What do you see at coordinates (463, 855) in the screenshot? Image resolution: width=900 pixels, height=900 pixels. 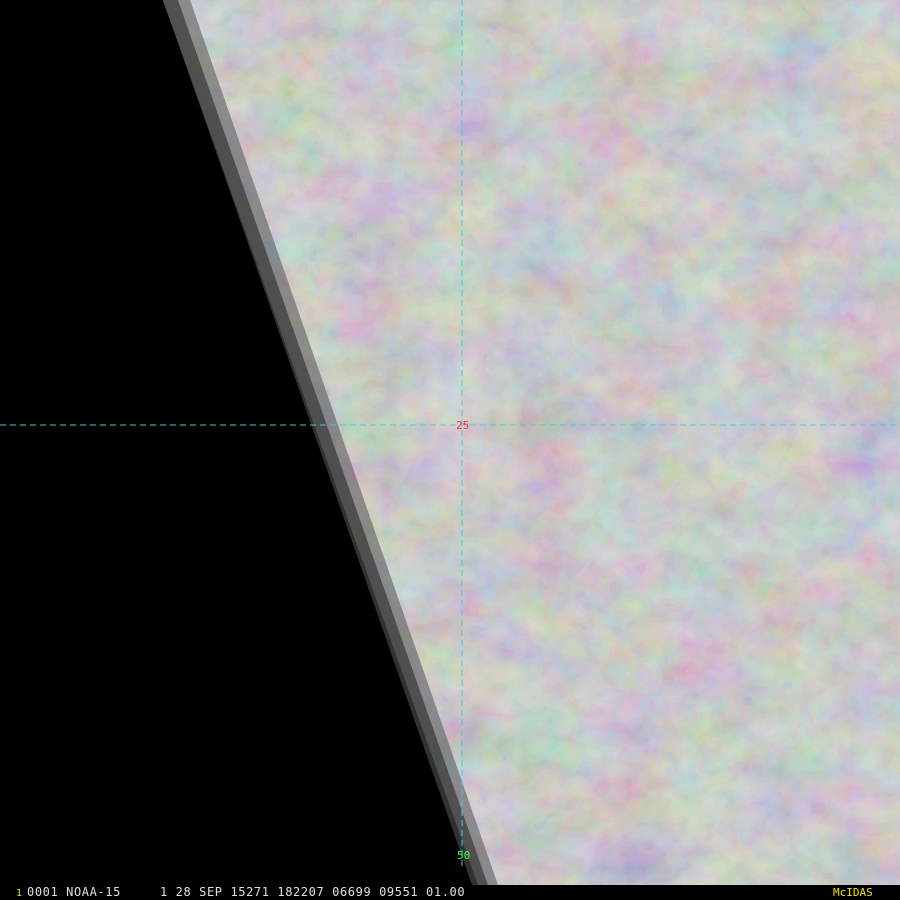 I see `grid-bottom-label: 50` at bounding box center [463, 855].